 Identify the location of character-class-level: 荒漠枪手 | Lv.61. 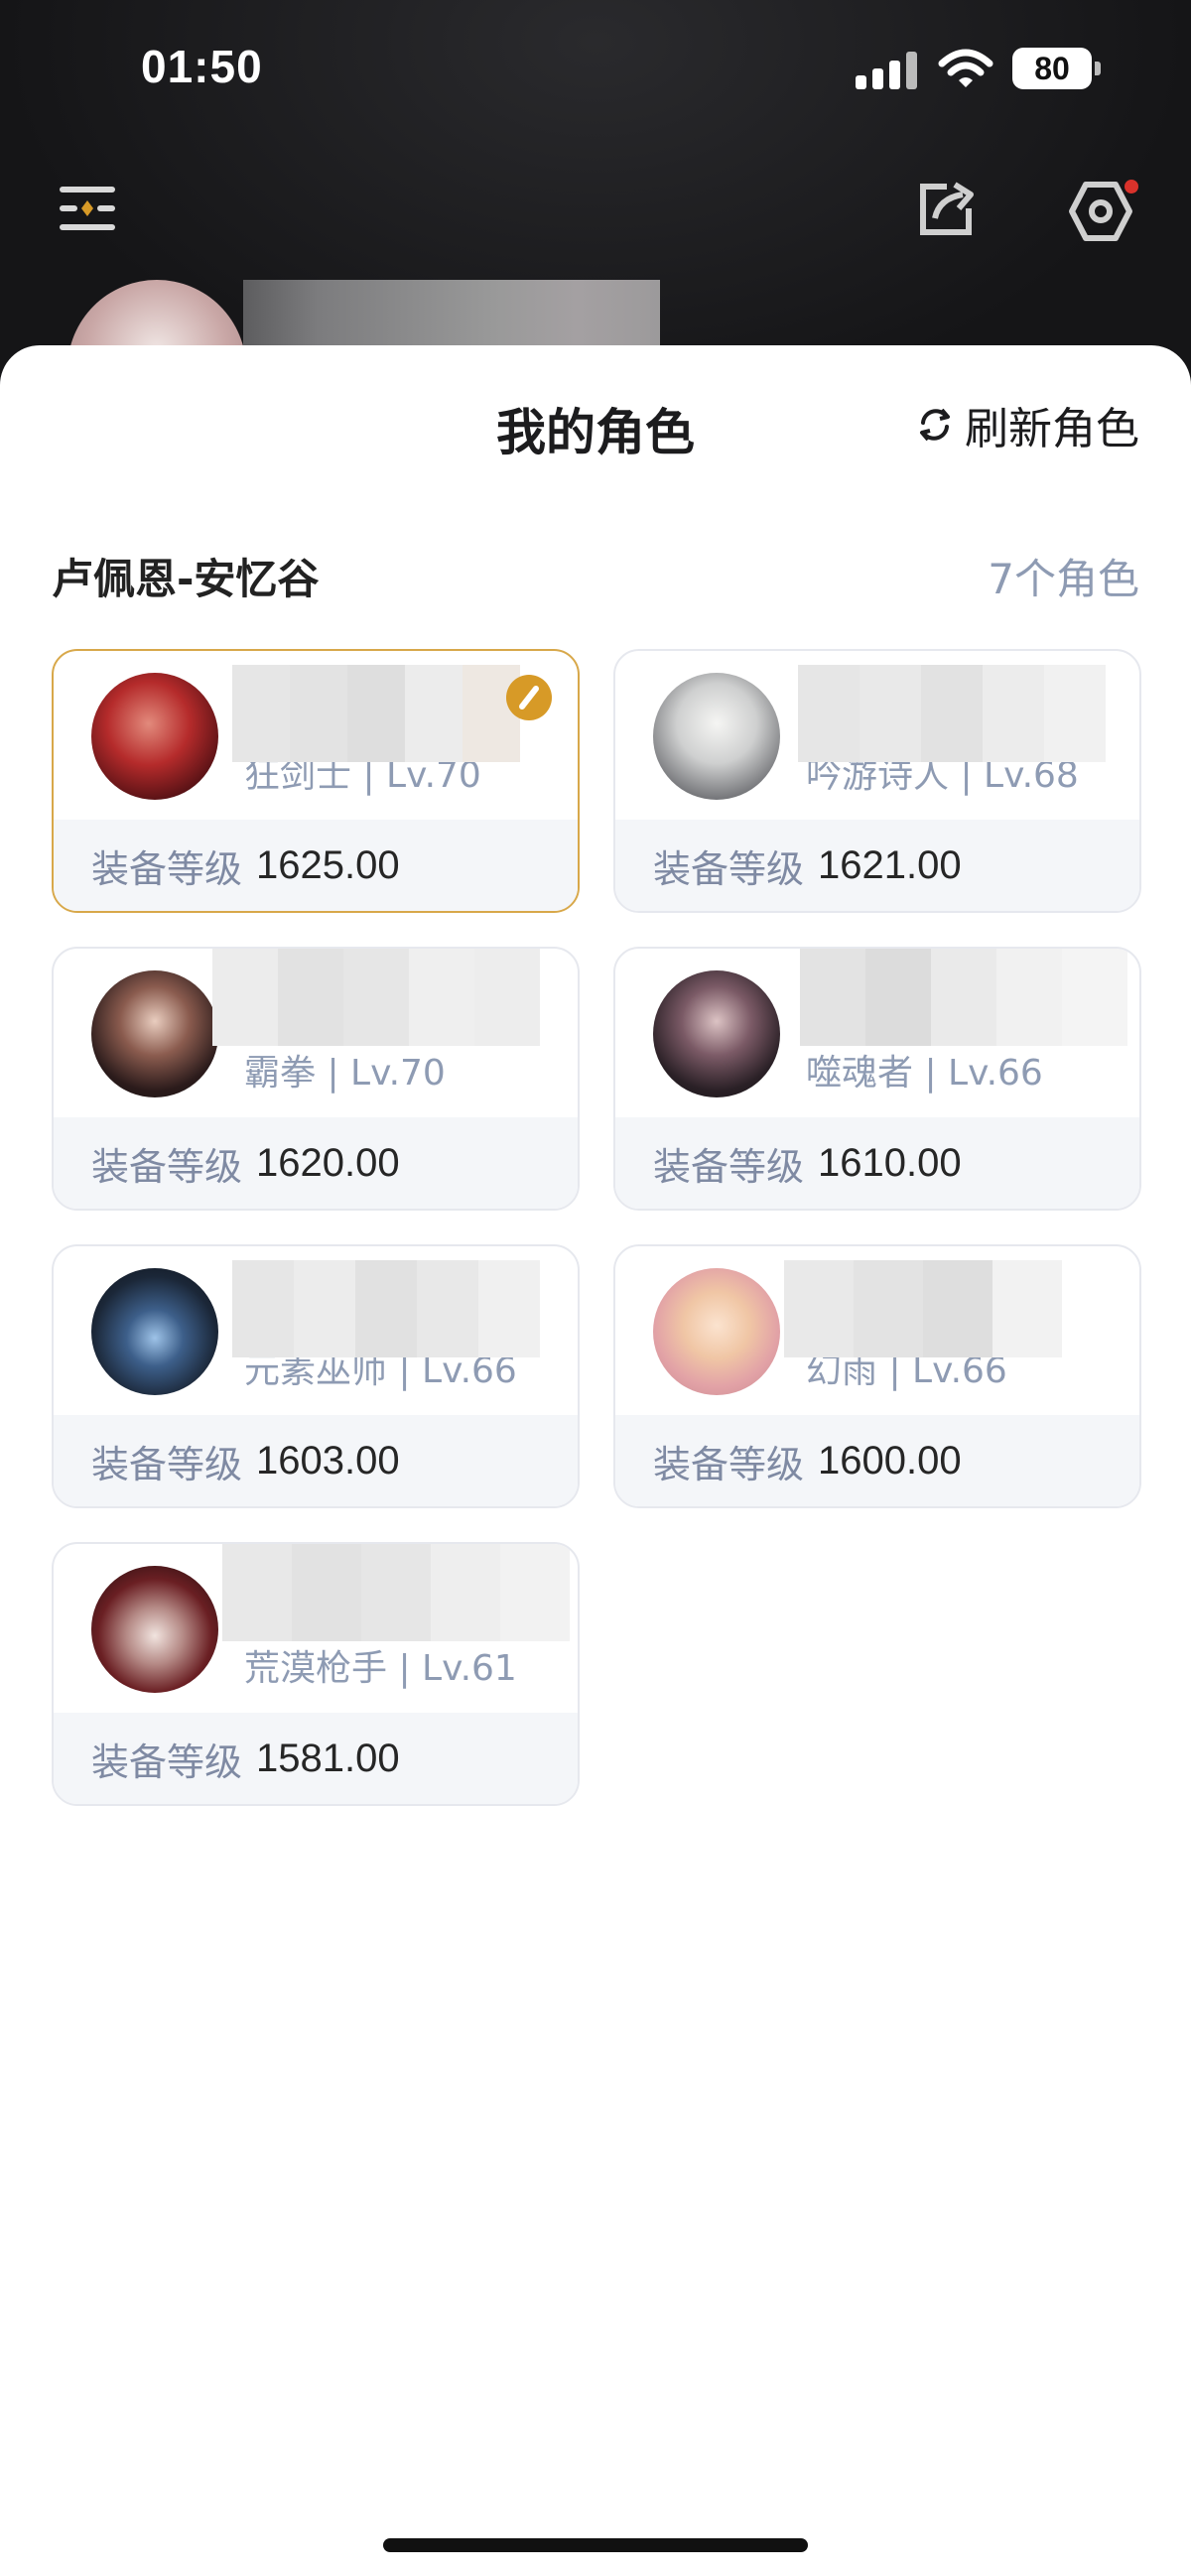
(380, 1669).